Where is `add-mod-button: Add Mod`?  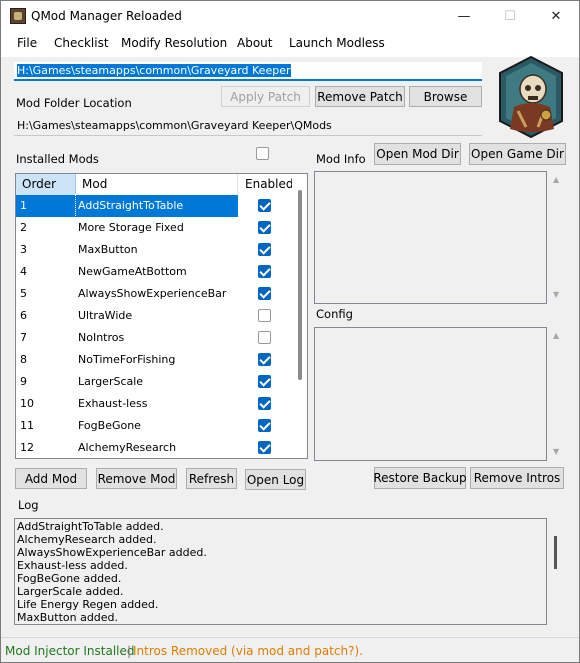
add-mod-button: Add Mod is located at coordinates (51, 478).